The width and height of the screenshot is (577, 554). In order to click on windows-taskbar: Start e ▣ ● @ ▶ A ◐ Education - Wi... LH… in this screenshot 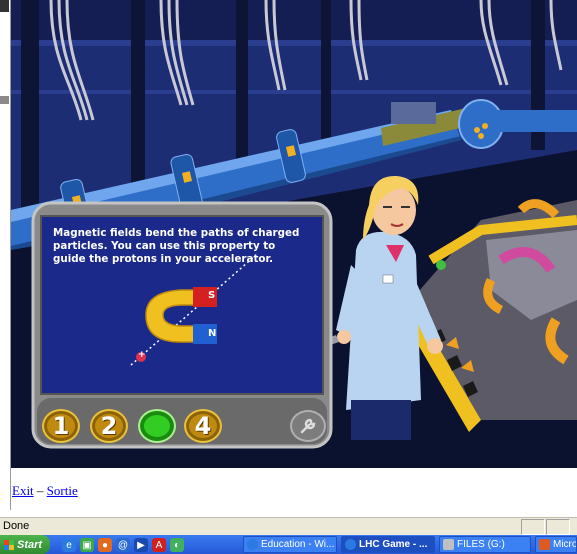, I will do `click(288, 544)`.